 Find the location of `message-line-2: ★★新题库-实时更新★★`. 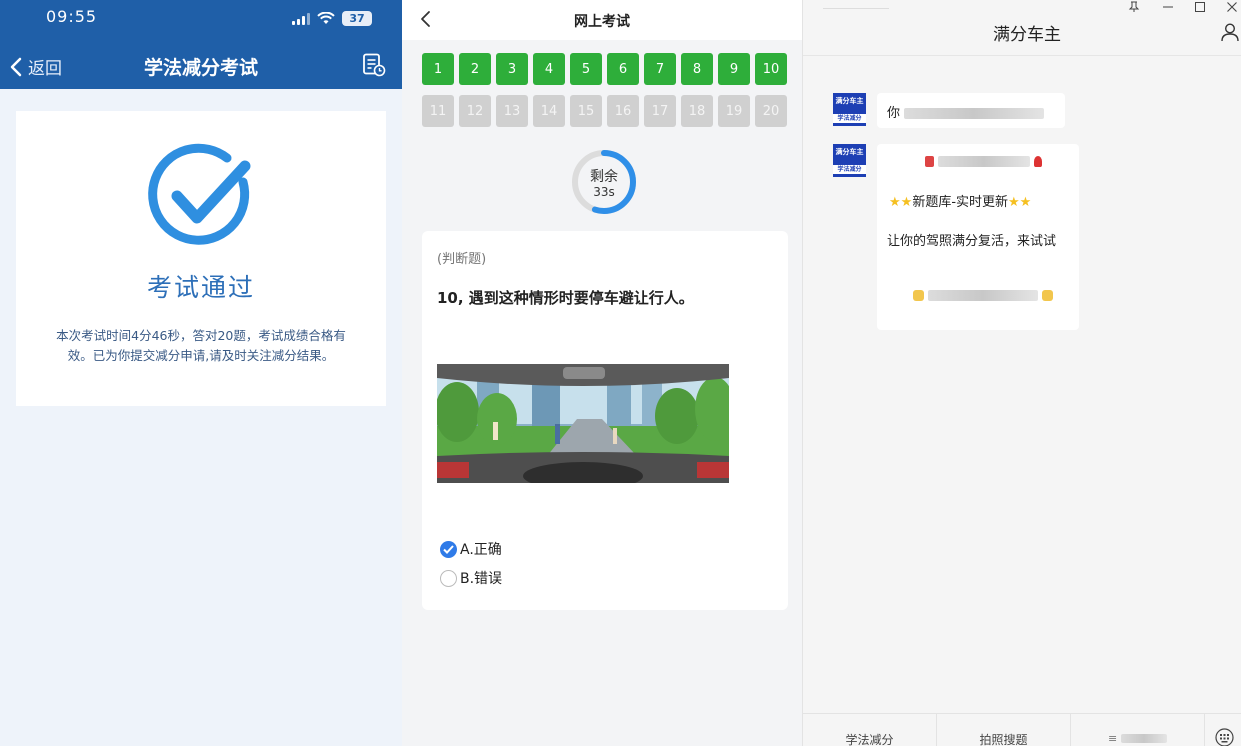

message-line-2: ★★新题库-实时更新★★ is located at coordinates (960, 200).